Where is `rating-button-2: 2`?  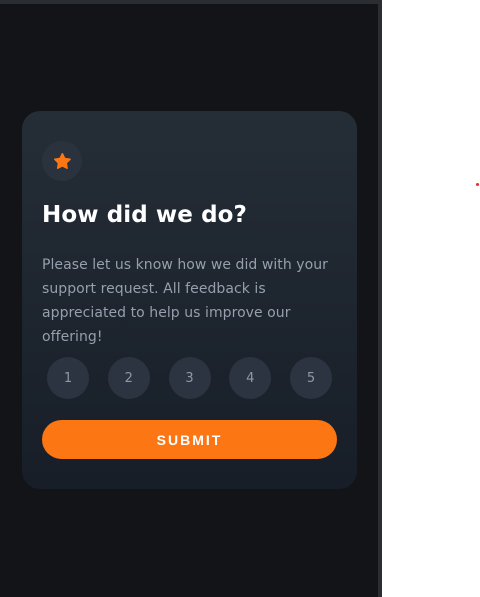 rating-button-2: 2 is located at coordinates (128, 378).